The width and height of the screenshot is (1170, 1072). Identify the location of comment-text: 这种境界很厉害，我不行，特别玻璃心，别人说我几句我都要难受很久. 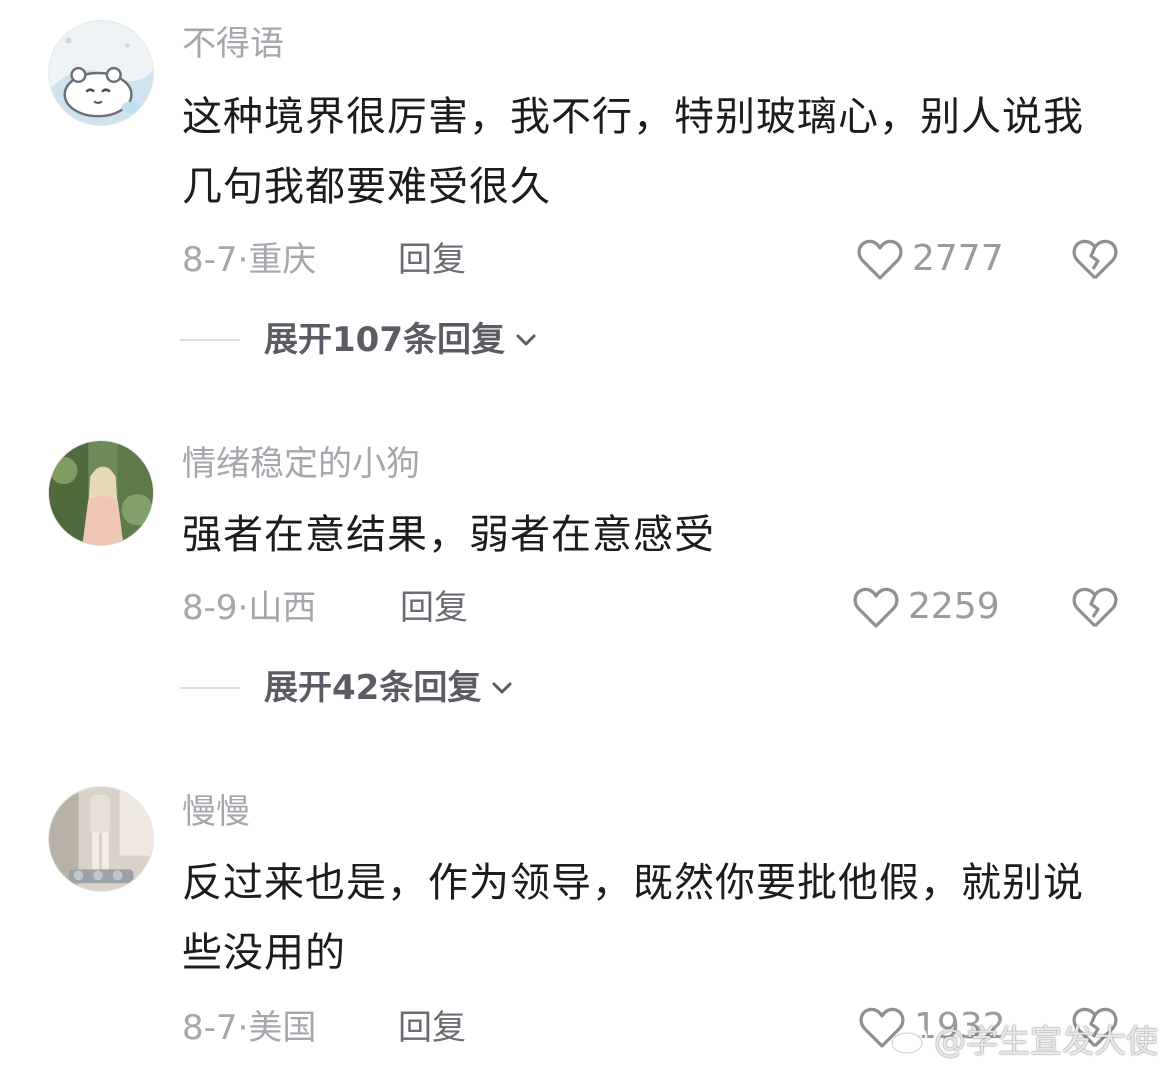
(633, 152).